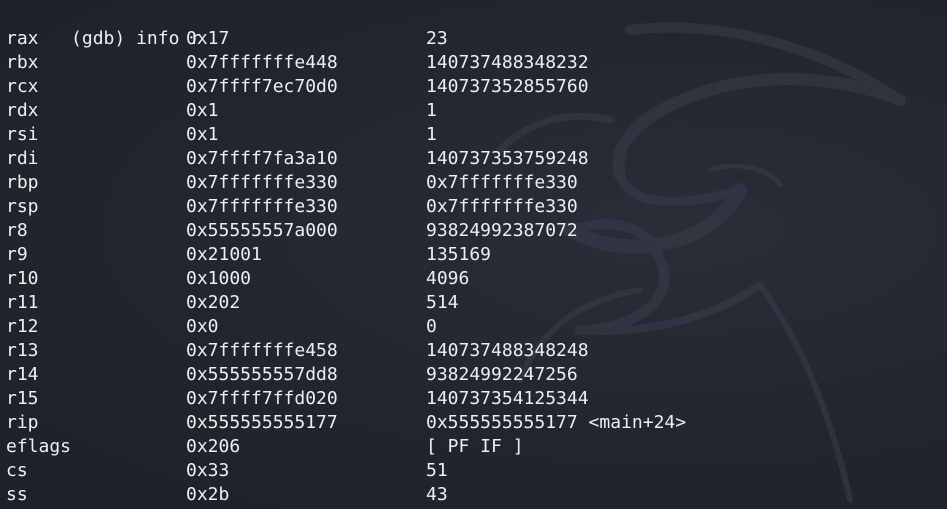 This screenshot has height=509, width=947. I want to click on register-natural-value: 514, so click(442, 302).